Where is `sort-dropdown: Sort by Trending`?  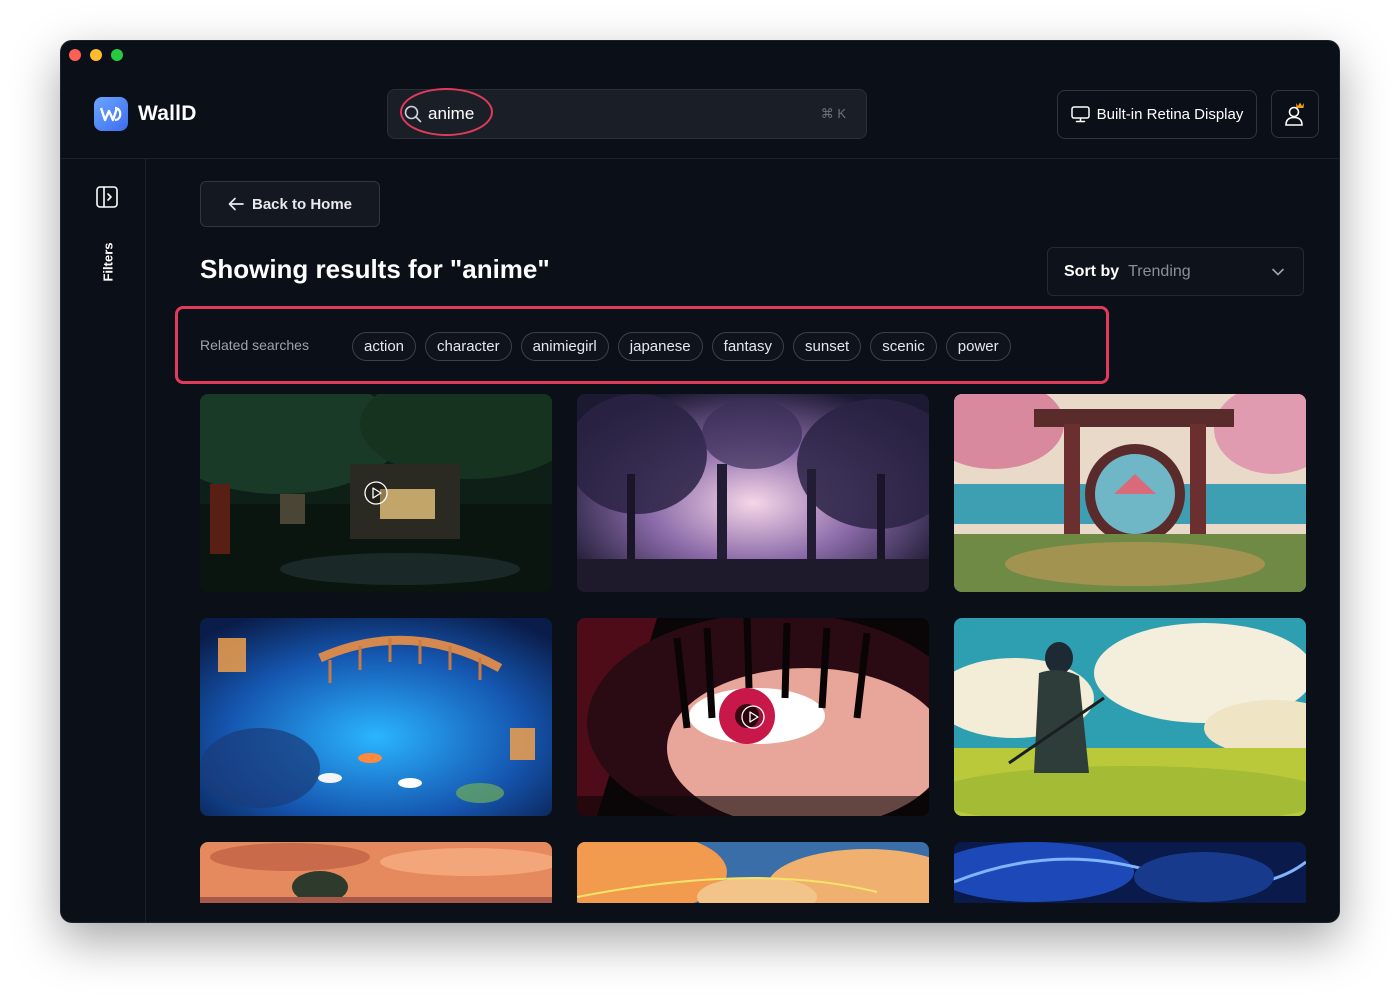
sort-dropdown: Sort by Trending is located at coordinates (1175, 271).